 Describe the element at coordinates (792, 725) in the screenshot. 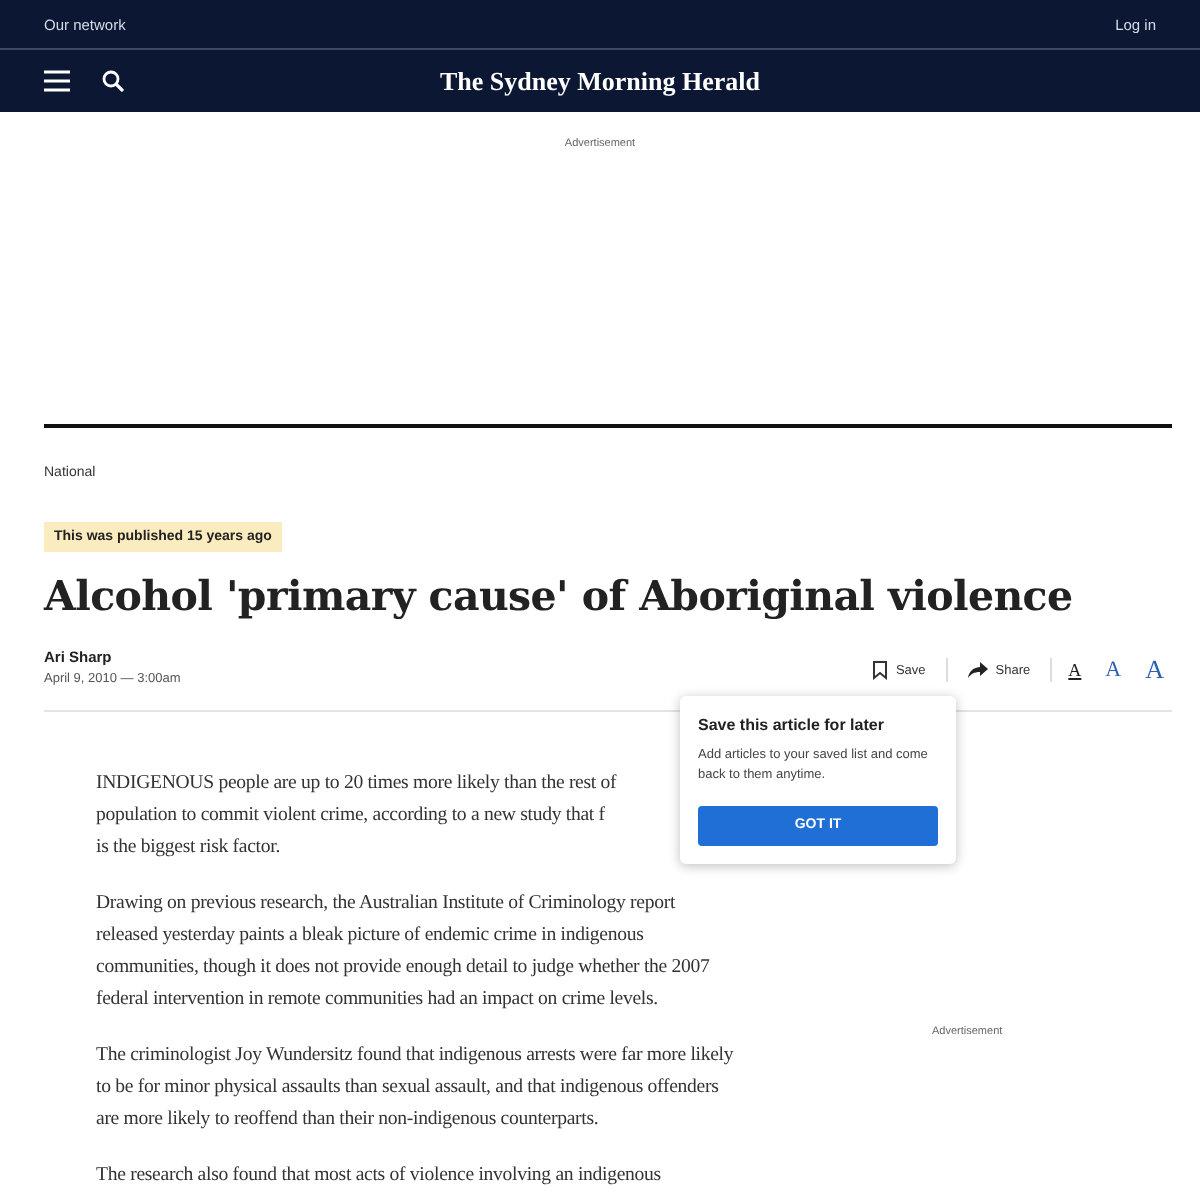

I see `popup-title: Save this article for later` at that location.